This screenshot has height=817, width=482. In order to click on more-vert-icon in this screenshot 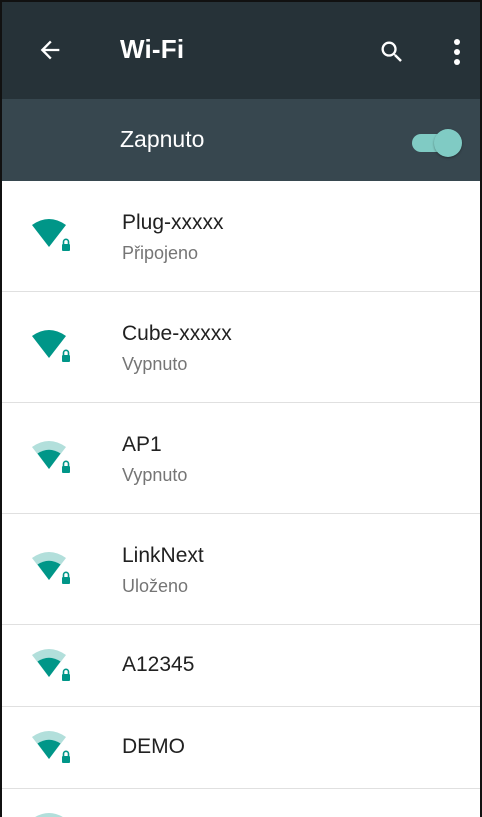, I will do `click(457, 52)`.